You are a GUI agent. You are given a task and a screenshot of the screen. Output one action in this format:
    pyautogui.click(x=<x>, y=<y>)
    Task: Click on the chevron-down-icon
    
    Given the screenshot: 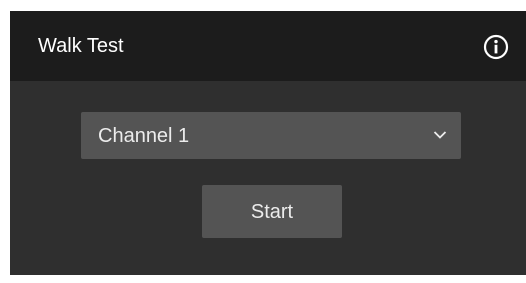 What is the action you would take?
    pyautogui.click(x=440, y=135)
    